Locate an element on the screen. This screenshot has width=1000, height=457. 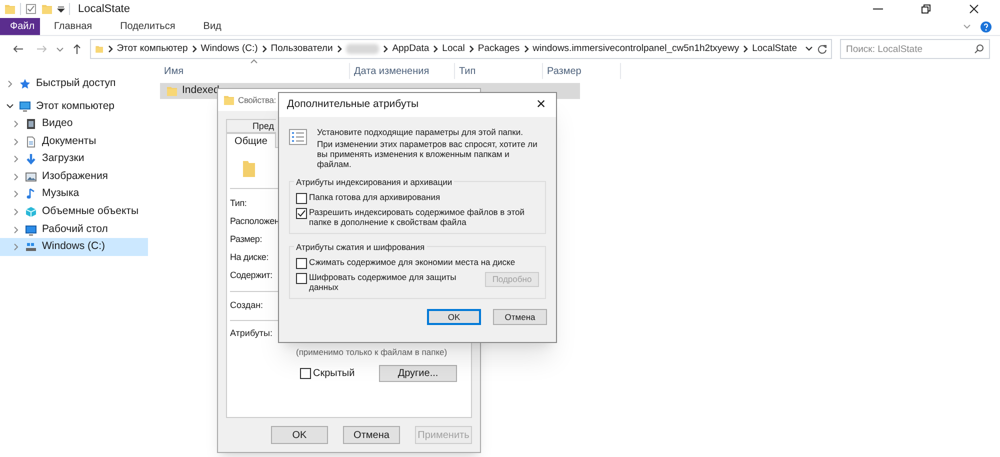
address-bar: Этот компьютер Windows (C:) Пользователи AppData Local Packages windows.immersivecontrolpanel_cw5n1h2txyewy LocalState is located at coordinates (461, 49).